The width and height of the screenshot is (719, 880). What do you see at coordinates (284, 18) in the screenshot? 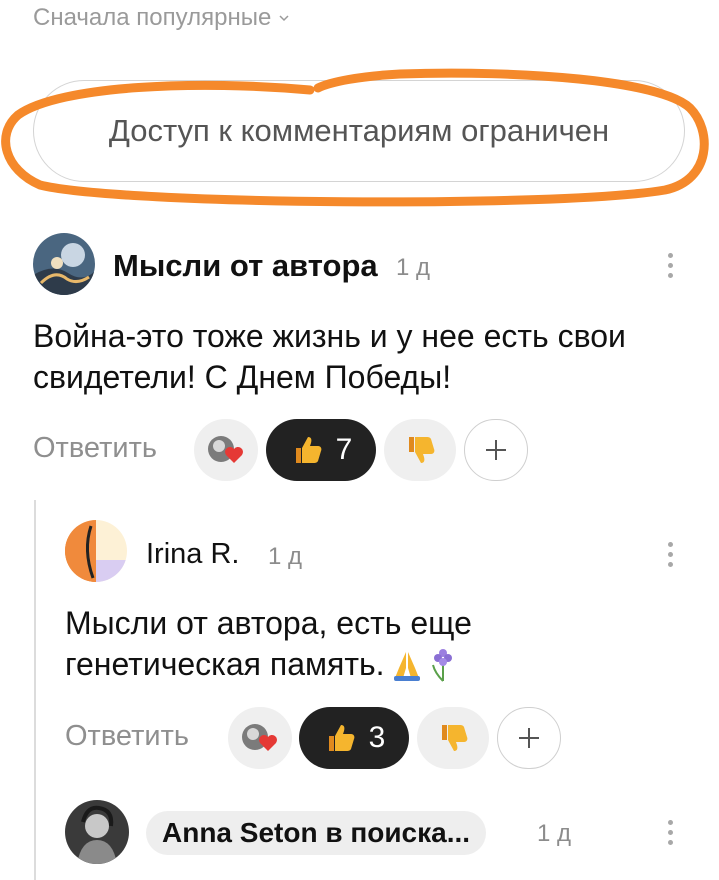
I see `chevron-down-icon` at bounding box center [284, 18].